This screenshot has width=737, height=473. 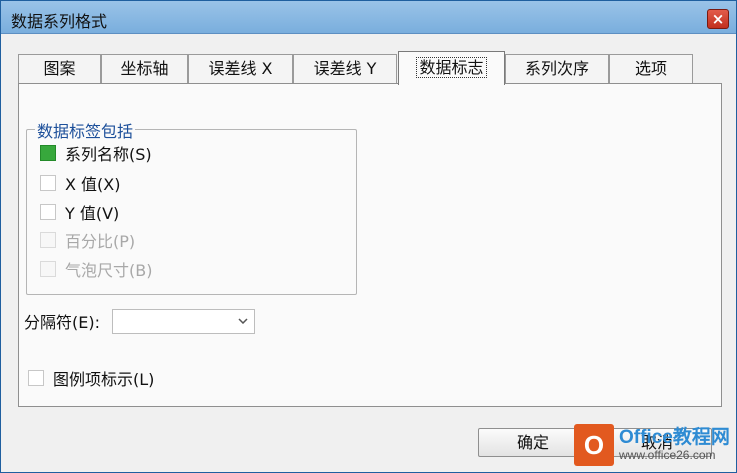 What do you see at coordinates (93, 184) in the screenshot?
I see `checkbox-label: X 值(X)` at bounding box center [93, 184].